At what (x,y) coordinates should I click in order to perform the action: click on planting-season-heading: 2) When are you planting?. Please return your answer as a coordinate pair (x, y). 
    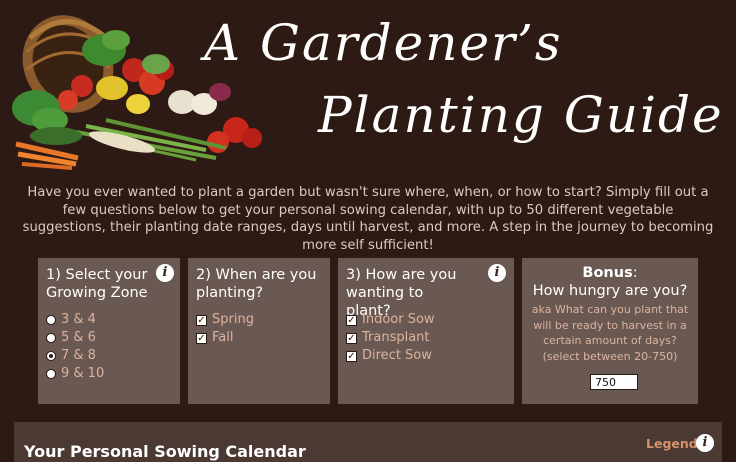
    Looking at the image, I should click on (256, 284).